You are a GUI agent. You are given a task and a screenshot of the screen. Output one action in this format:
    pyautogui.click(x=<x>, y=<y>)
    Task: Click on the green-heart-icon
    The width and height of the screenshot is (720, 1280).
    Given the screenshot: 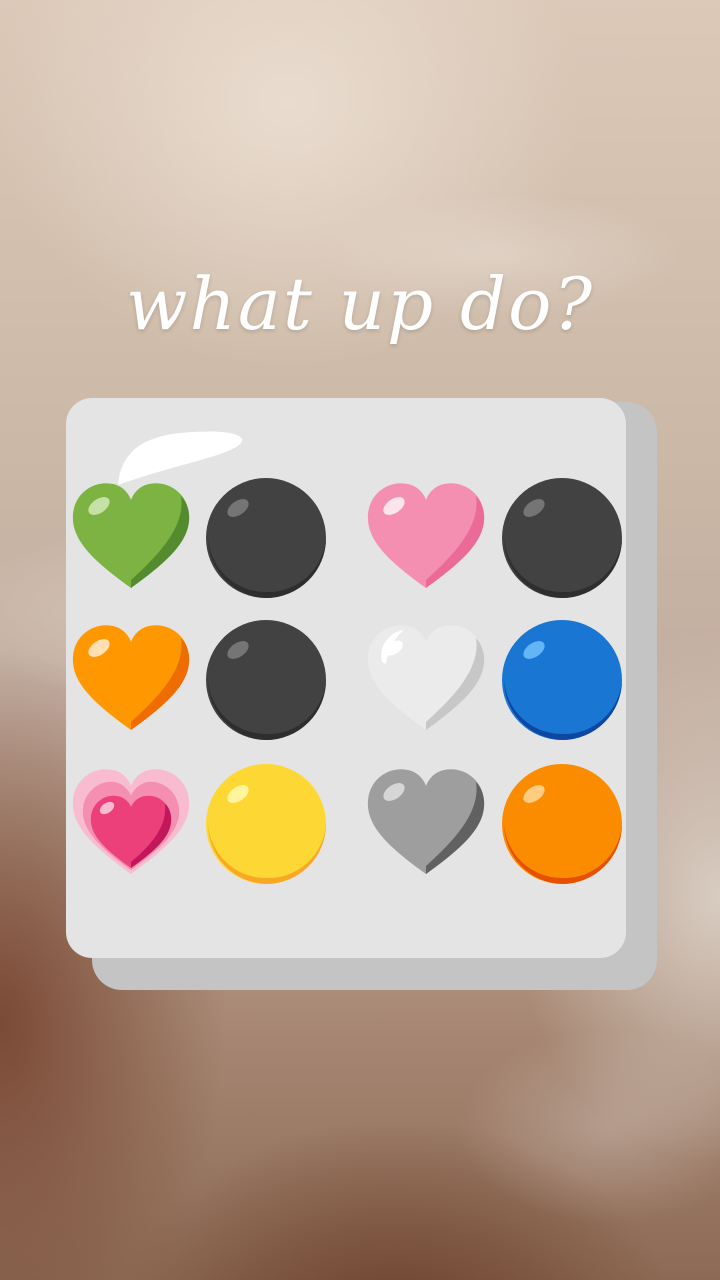 What is the action you would take?
    pyautogui.click(x=131, y=538)
    